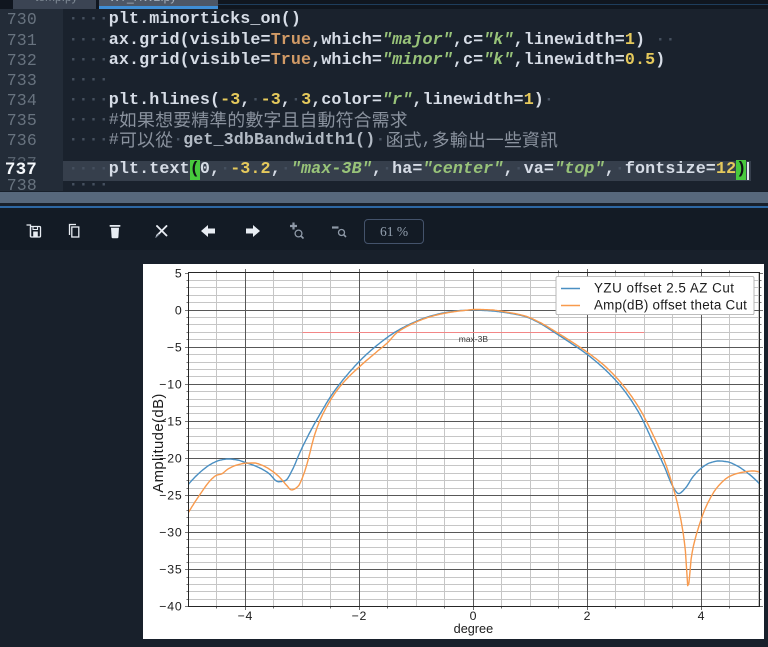  I want to click on svg-text: −10, so click(170, 385).